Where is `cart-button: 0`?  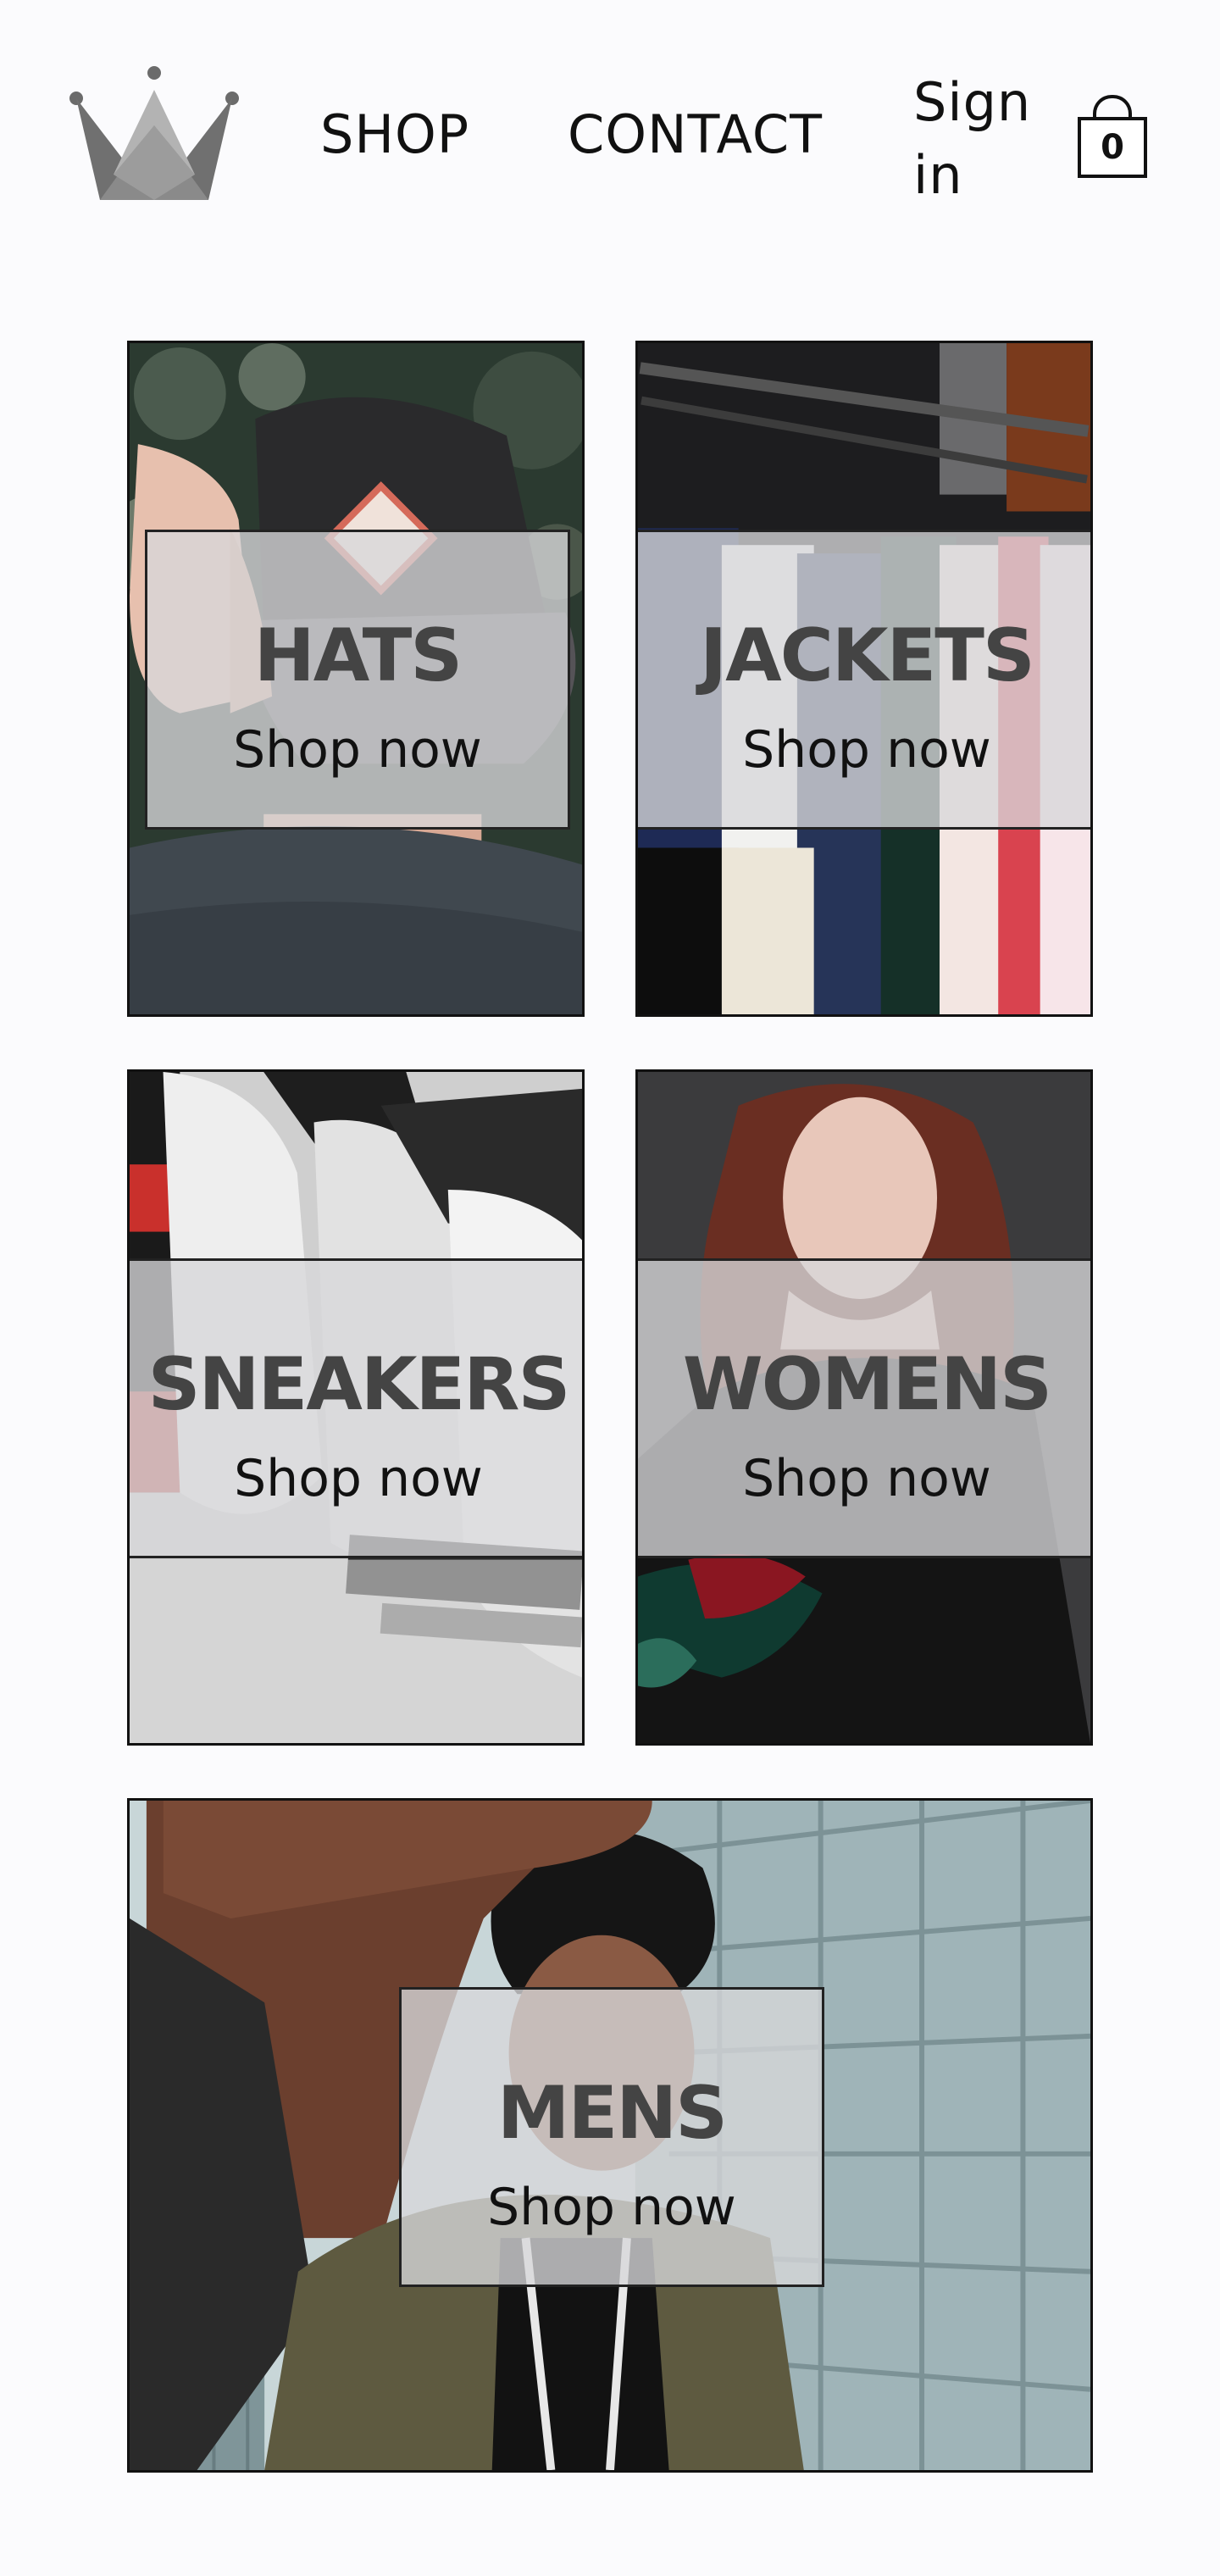 cart-button: 0 is located at coordinates (1112, 136).